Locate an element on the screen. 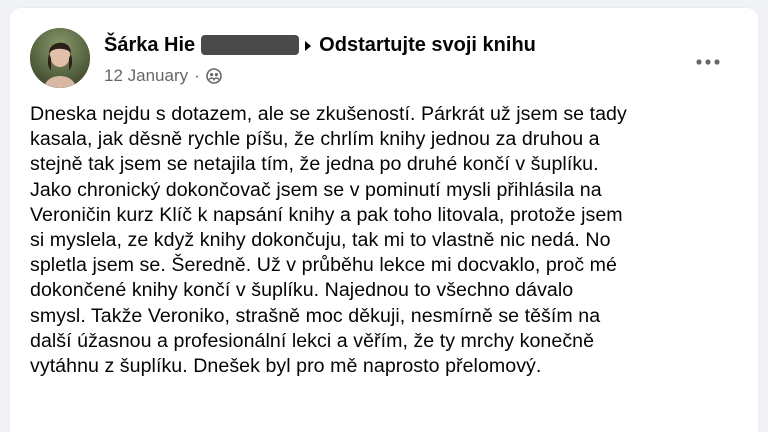 This screenshot has height=432, width=768. avatar-photo is located at coordinates (60, 58).